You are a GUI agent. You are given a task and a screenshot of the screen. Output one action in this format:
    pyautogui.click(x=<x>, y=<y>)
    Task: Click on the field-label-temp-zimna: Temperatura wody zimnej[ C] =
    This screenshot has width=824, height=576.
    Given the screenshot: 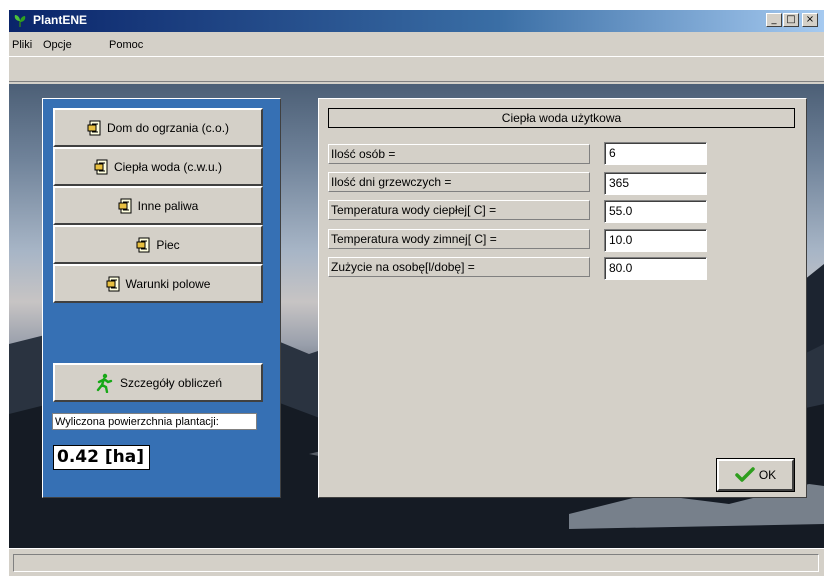 What is the action you would take?
    pyautogui.click(x=459, y=239)
    